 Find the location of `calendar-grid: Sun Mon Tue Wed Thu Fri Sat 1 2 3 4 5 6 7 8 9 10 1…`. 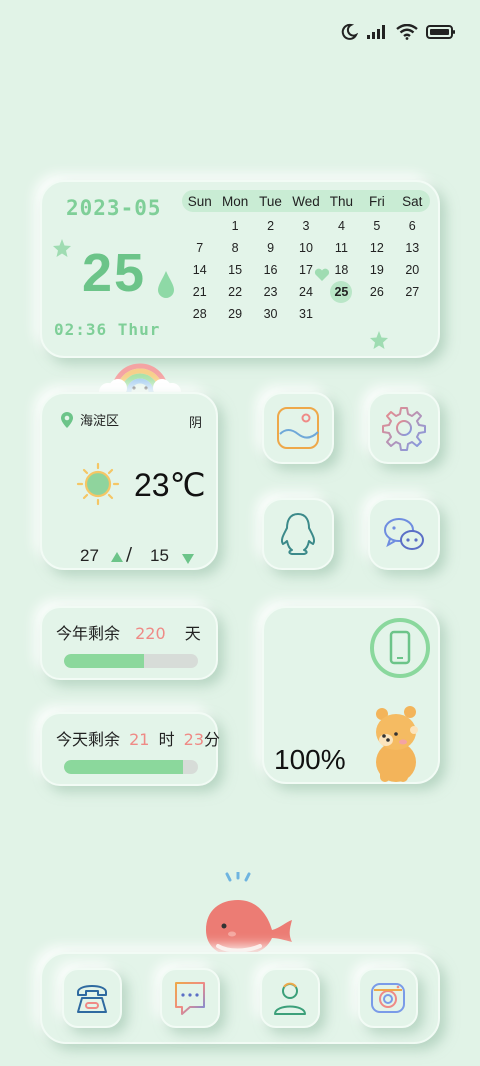

calendar-grid: Sun Mon Tue Wed Thu Fri Sat 1 2 3 4 5 6 7 8 9 10 1… is located at coordinates (306, 257).